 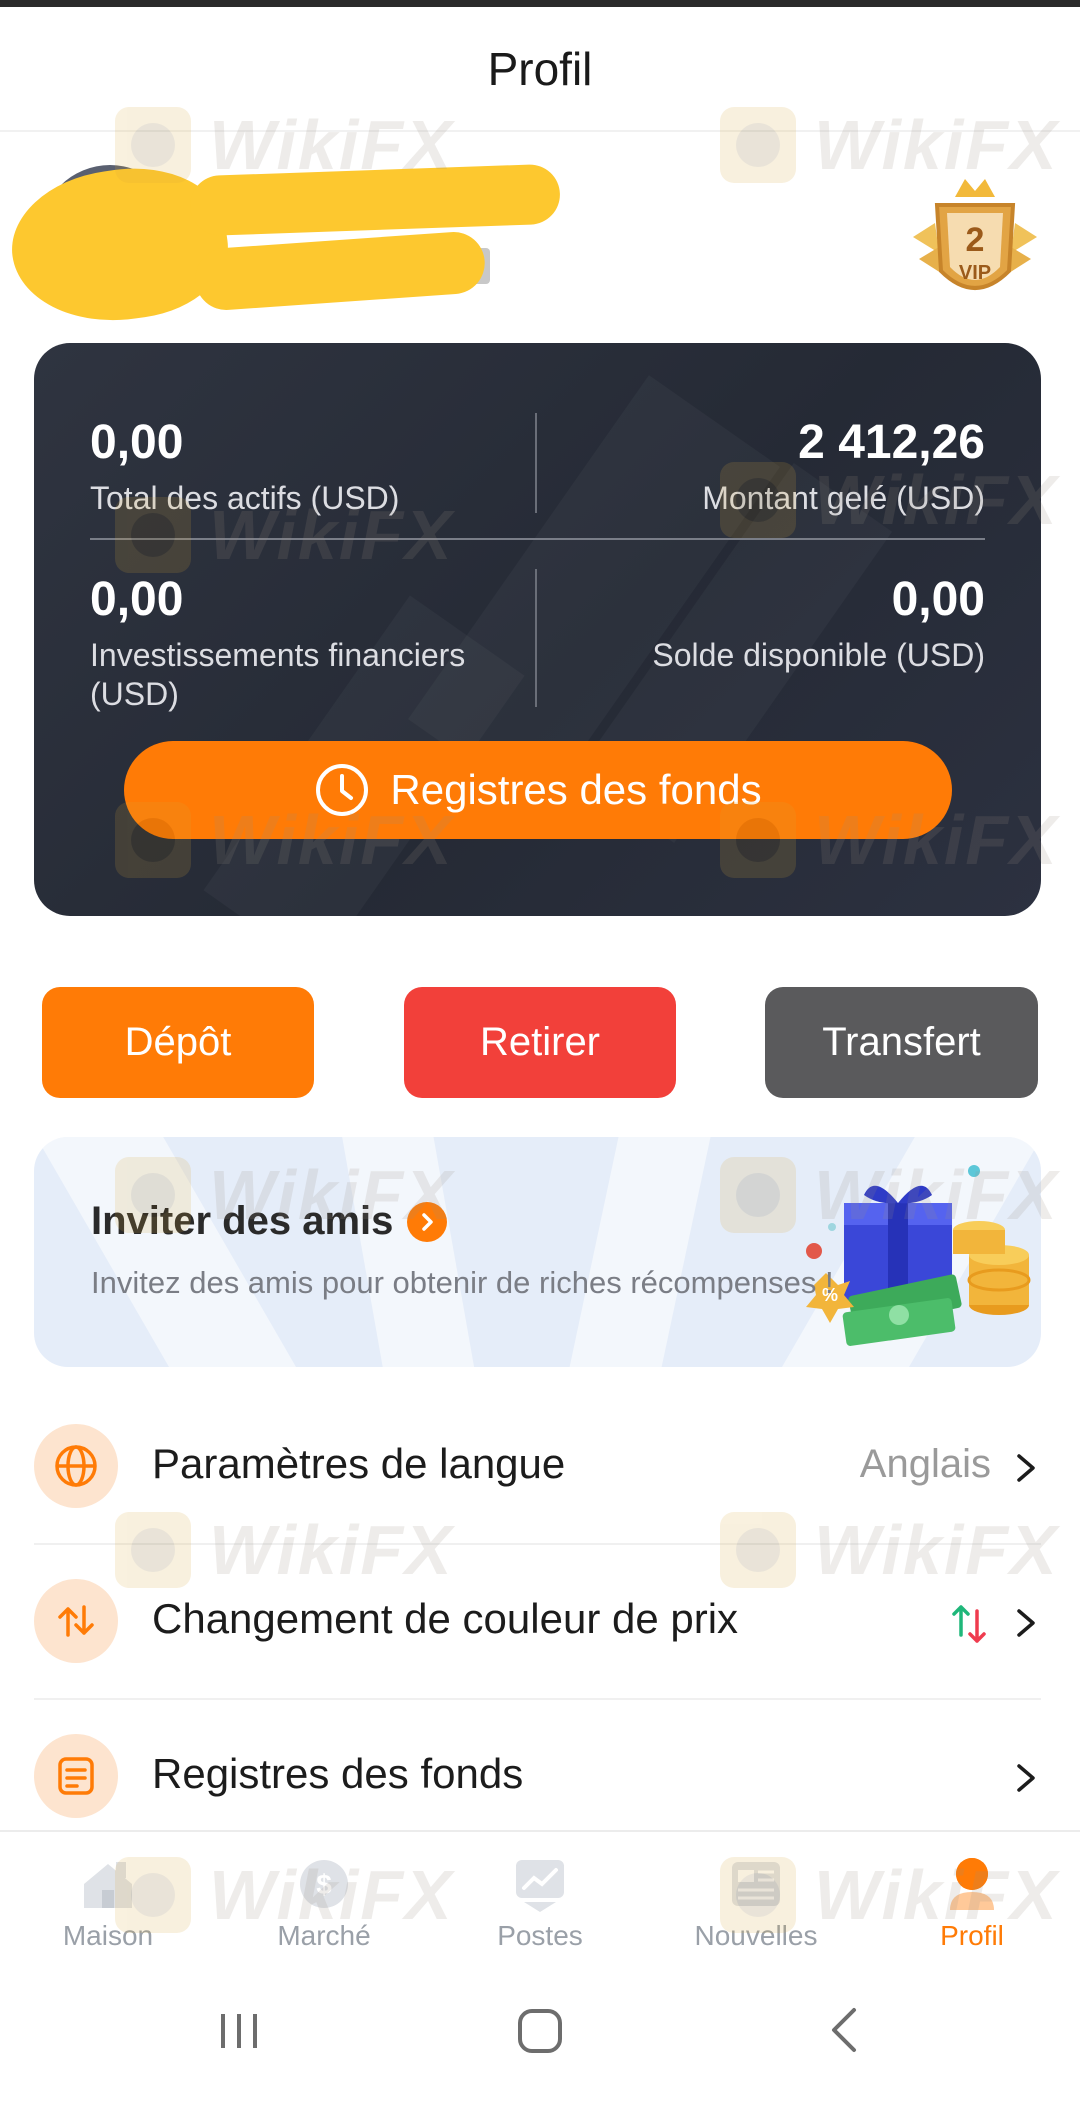 What do you see at coordinates (300, 468) in the screenshot?
I see `total-assets: 0,00 Total des actifs (USD)` at bounding box center [300, 468].